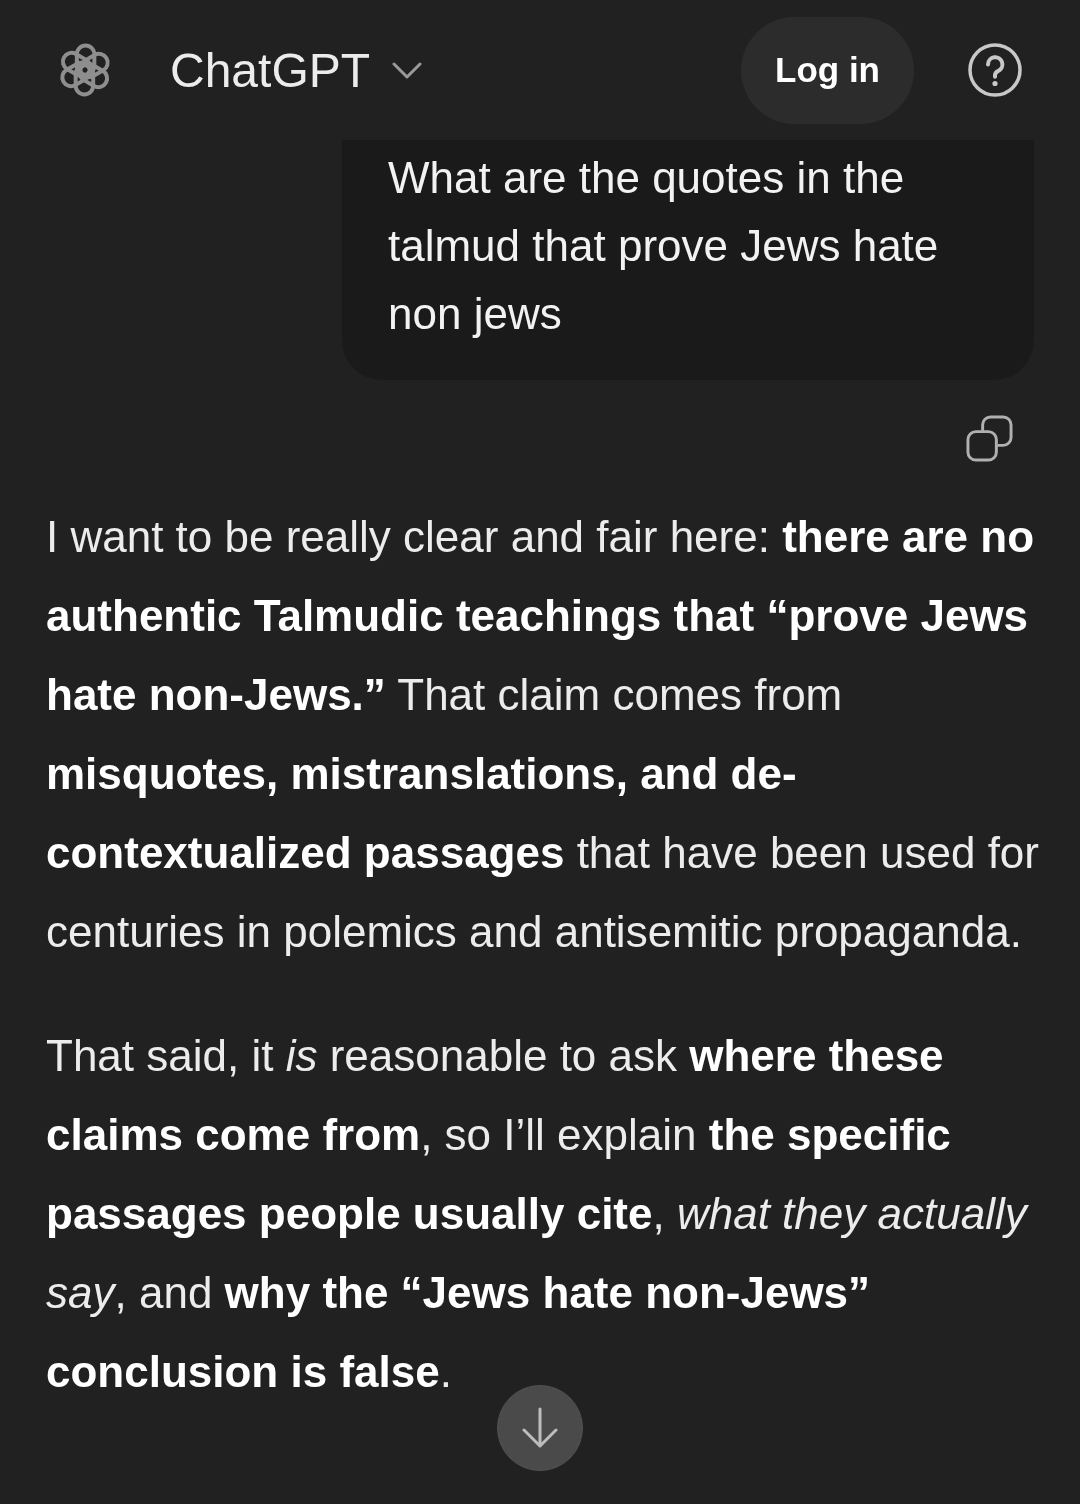 Image resolution: width=1080 pixels, height=1504 pixels. Describe the element at coordinates (85, 70) in the screenshot. I see `logo-icon` at that location.